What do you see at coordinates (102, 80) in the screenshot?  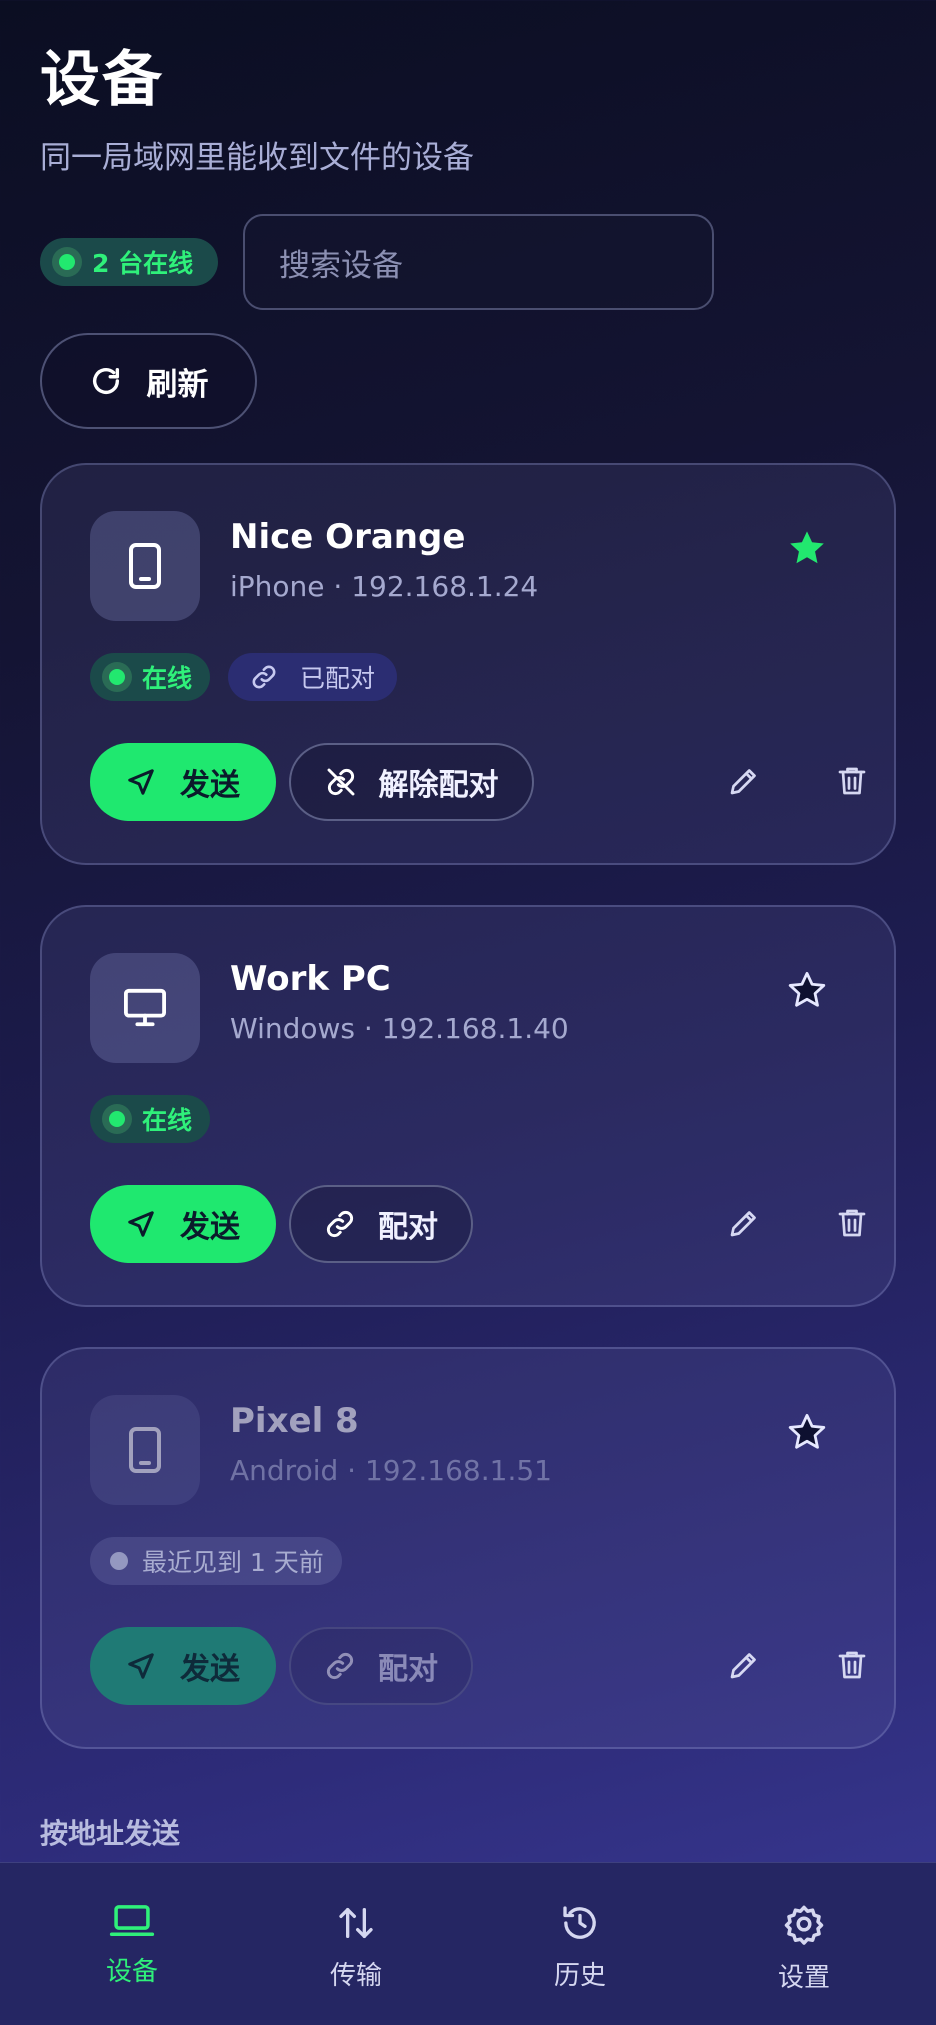 I see `page-title: 设备` at bounding box center [102, 80].